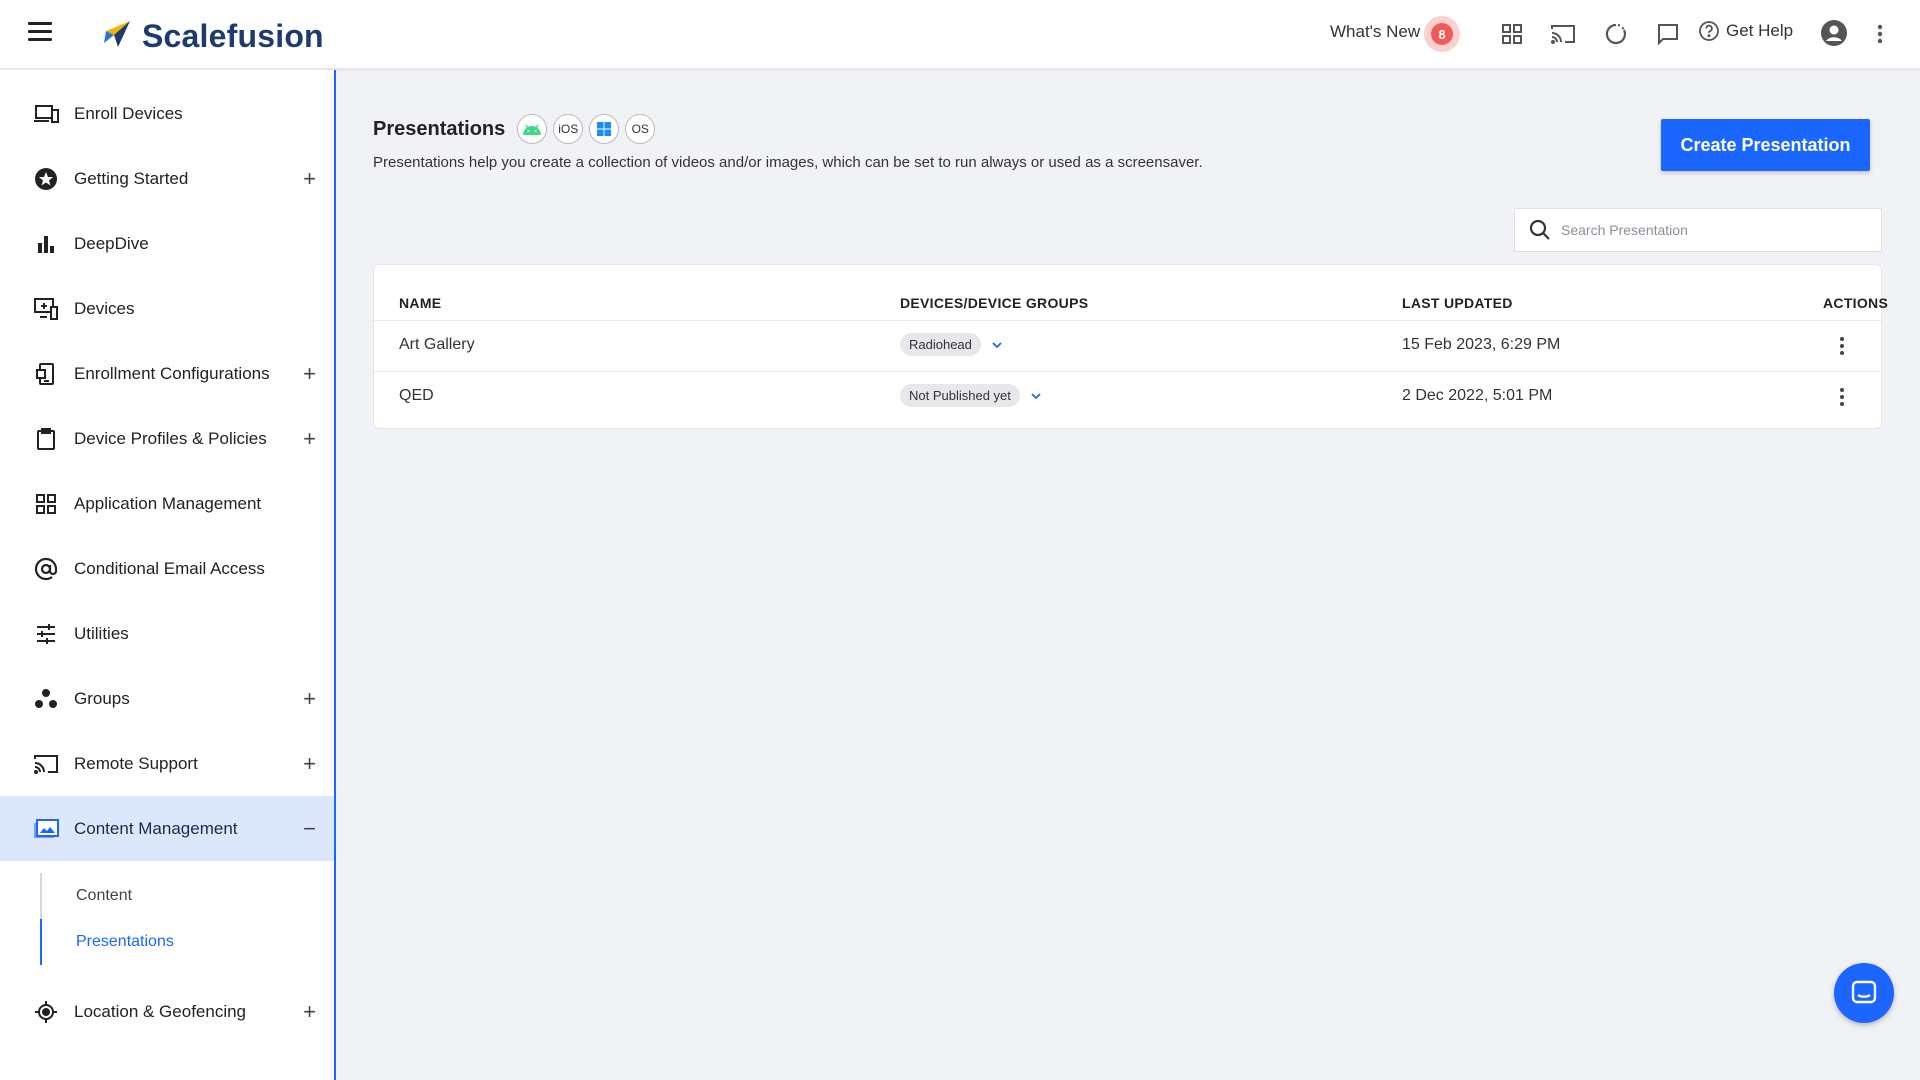  Describe the element at coordinates (1457, 303) in the screenshot. I see `column-header-last-updated: LAST UPDATED` at that location.